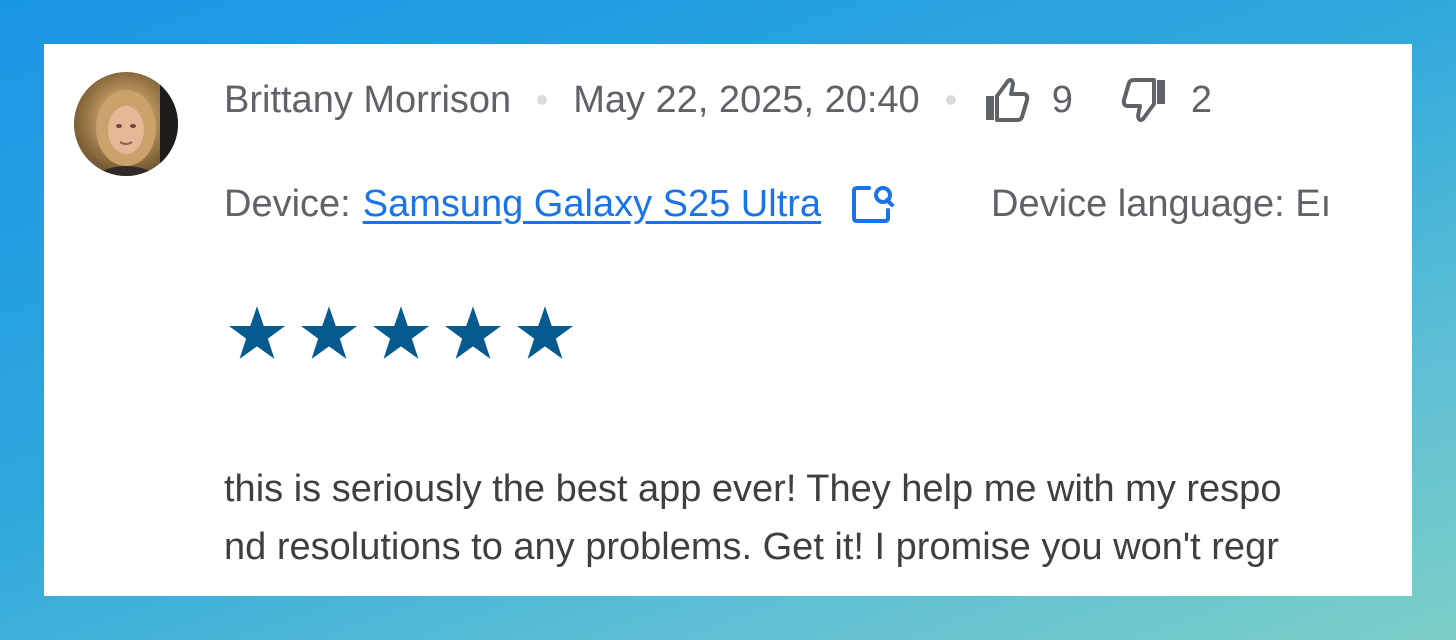 The image size is (1456, 640). Describe the element at coordinates (746, 99) in the screenshot. I see `review-datetime: May 22, 2025, 20:40` at that location.